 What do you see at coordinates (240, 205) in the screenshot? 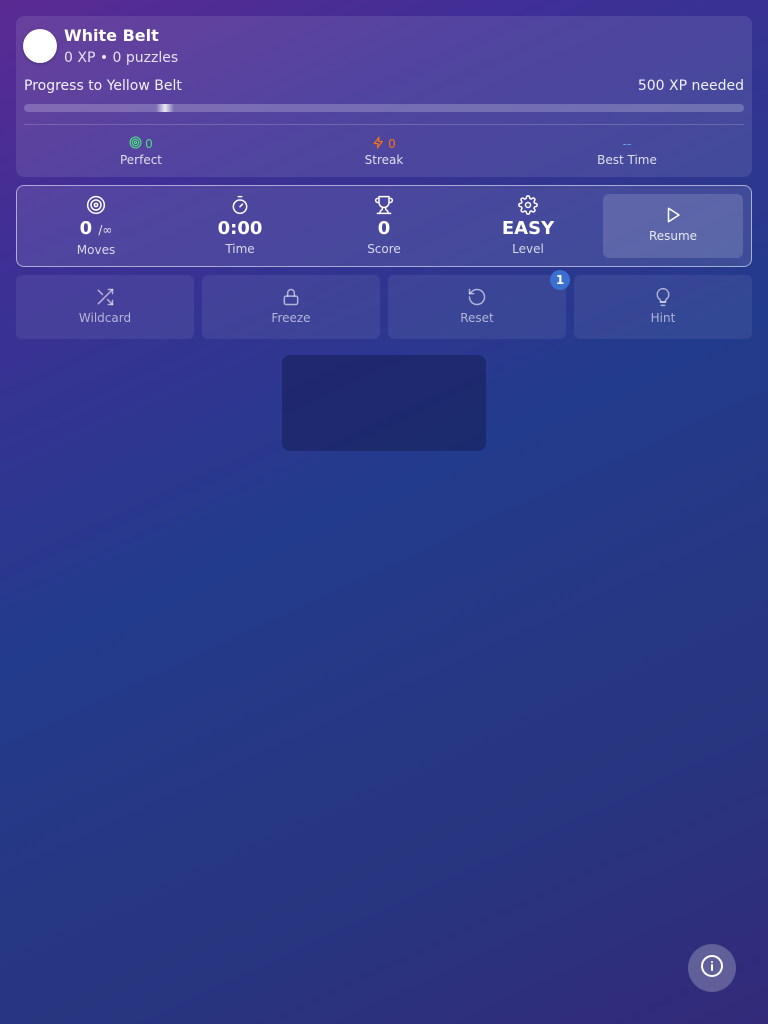
I see `stopwatch-icon` at bounding box center [240, 205].